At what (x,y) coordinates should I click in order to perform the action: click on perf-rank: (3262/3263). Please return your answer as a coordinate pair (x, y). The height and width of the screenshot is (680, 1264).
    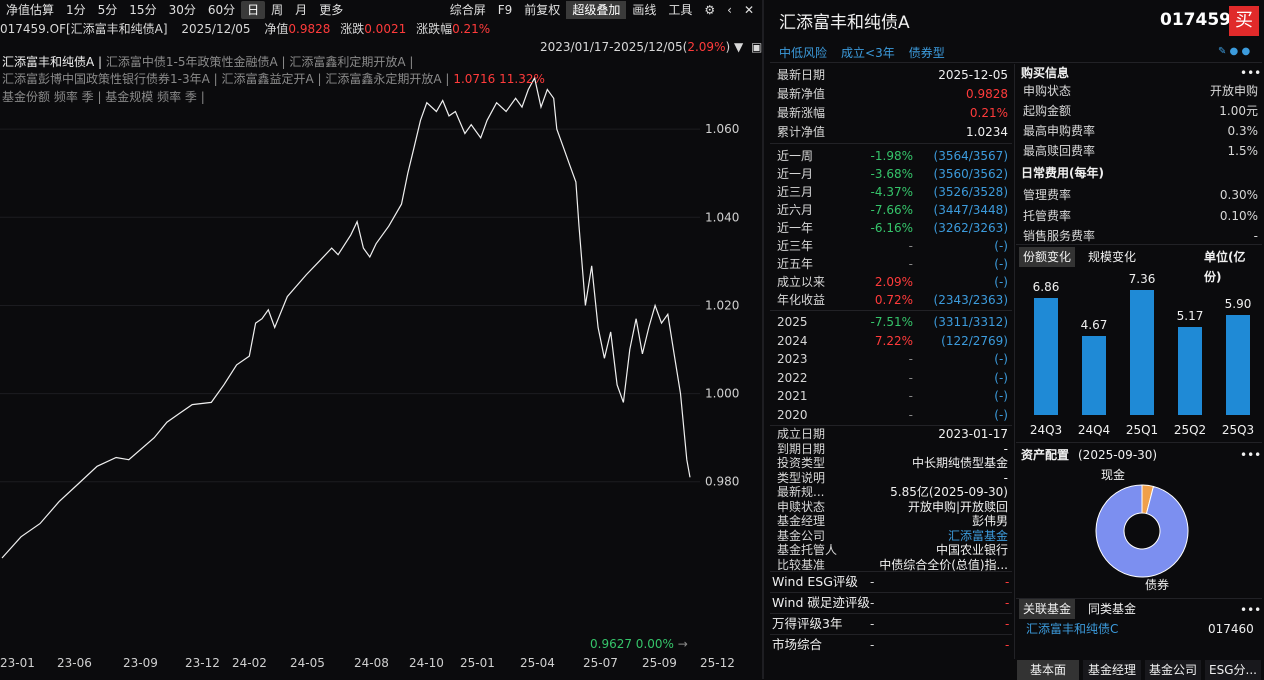
    Looking at the image, I should click on (967, 228).